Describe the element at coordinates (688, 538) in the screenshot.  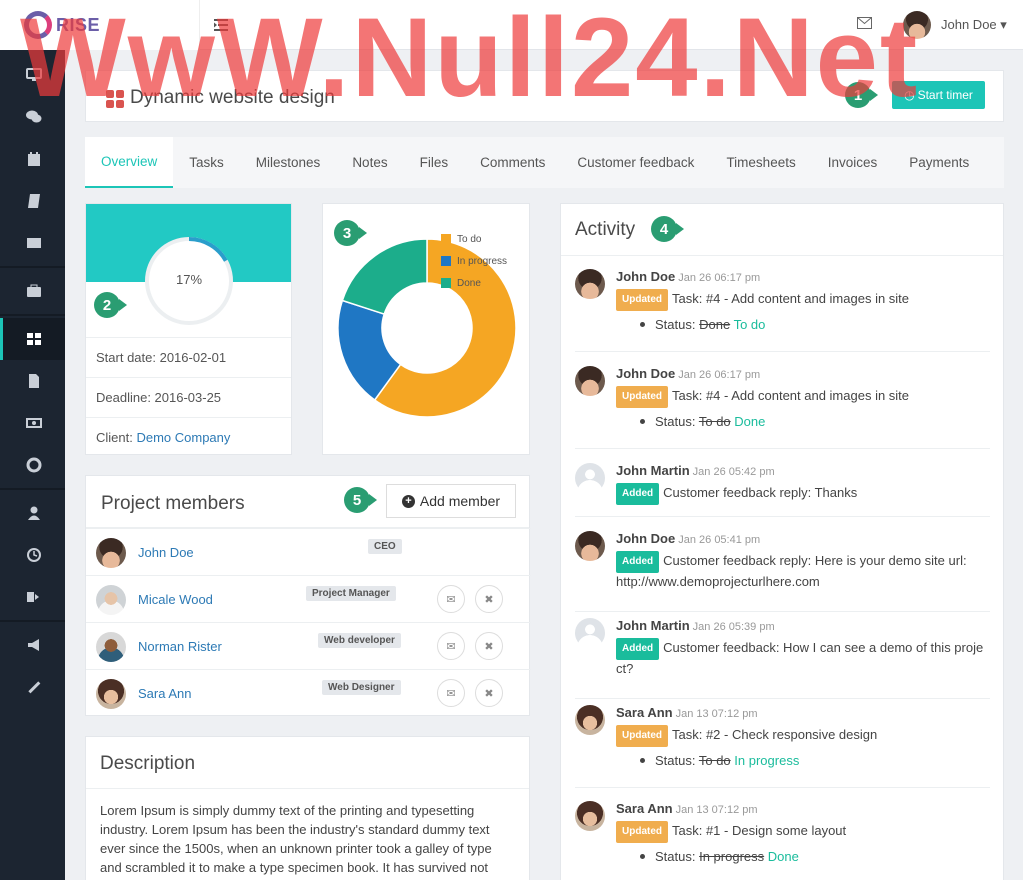
I see `activity-header: John Doe Jan 26 05:41 pm` at that location.